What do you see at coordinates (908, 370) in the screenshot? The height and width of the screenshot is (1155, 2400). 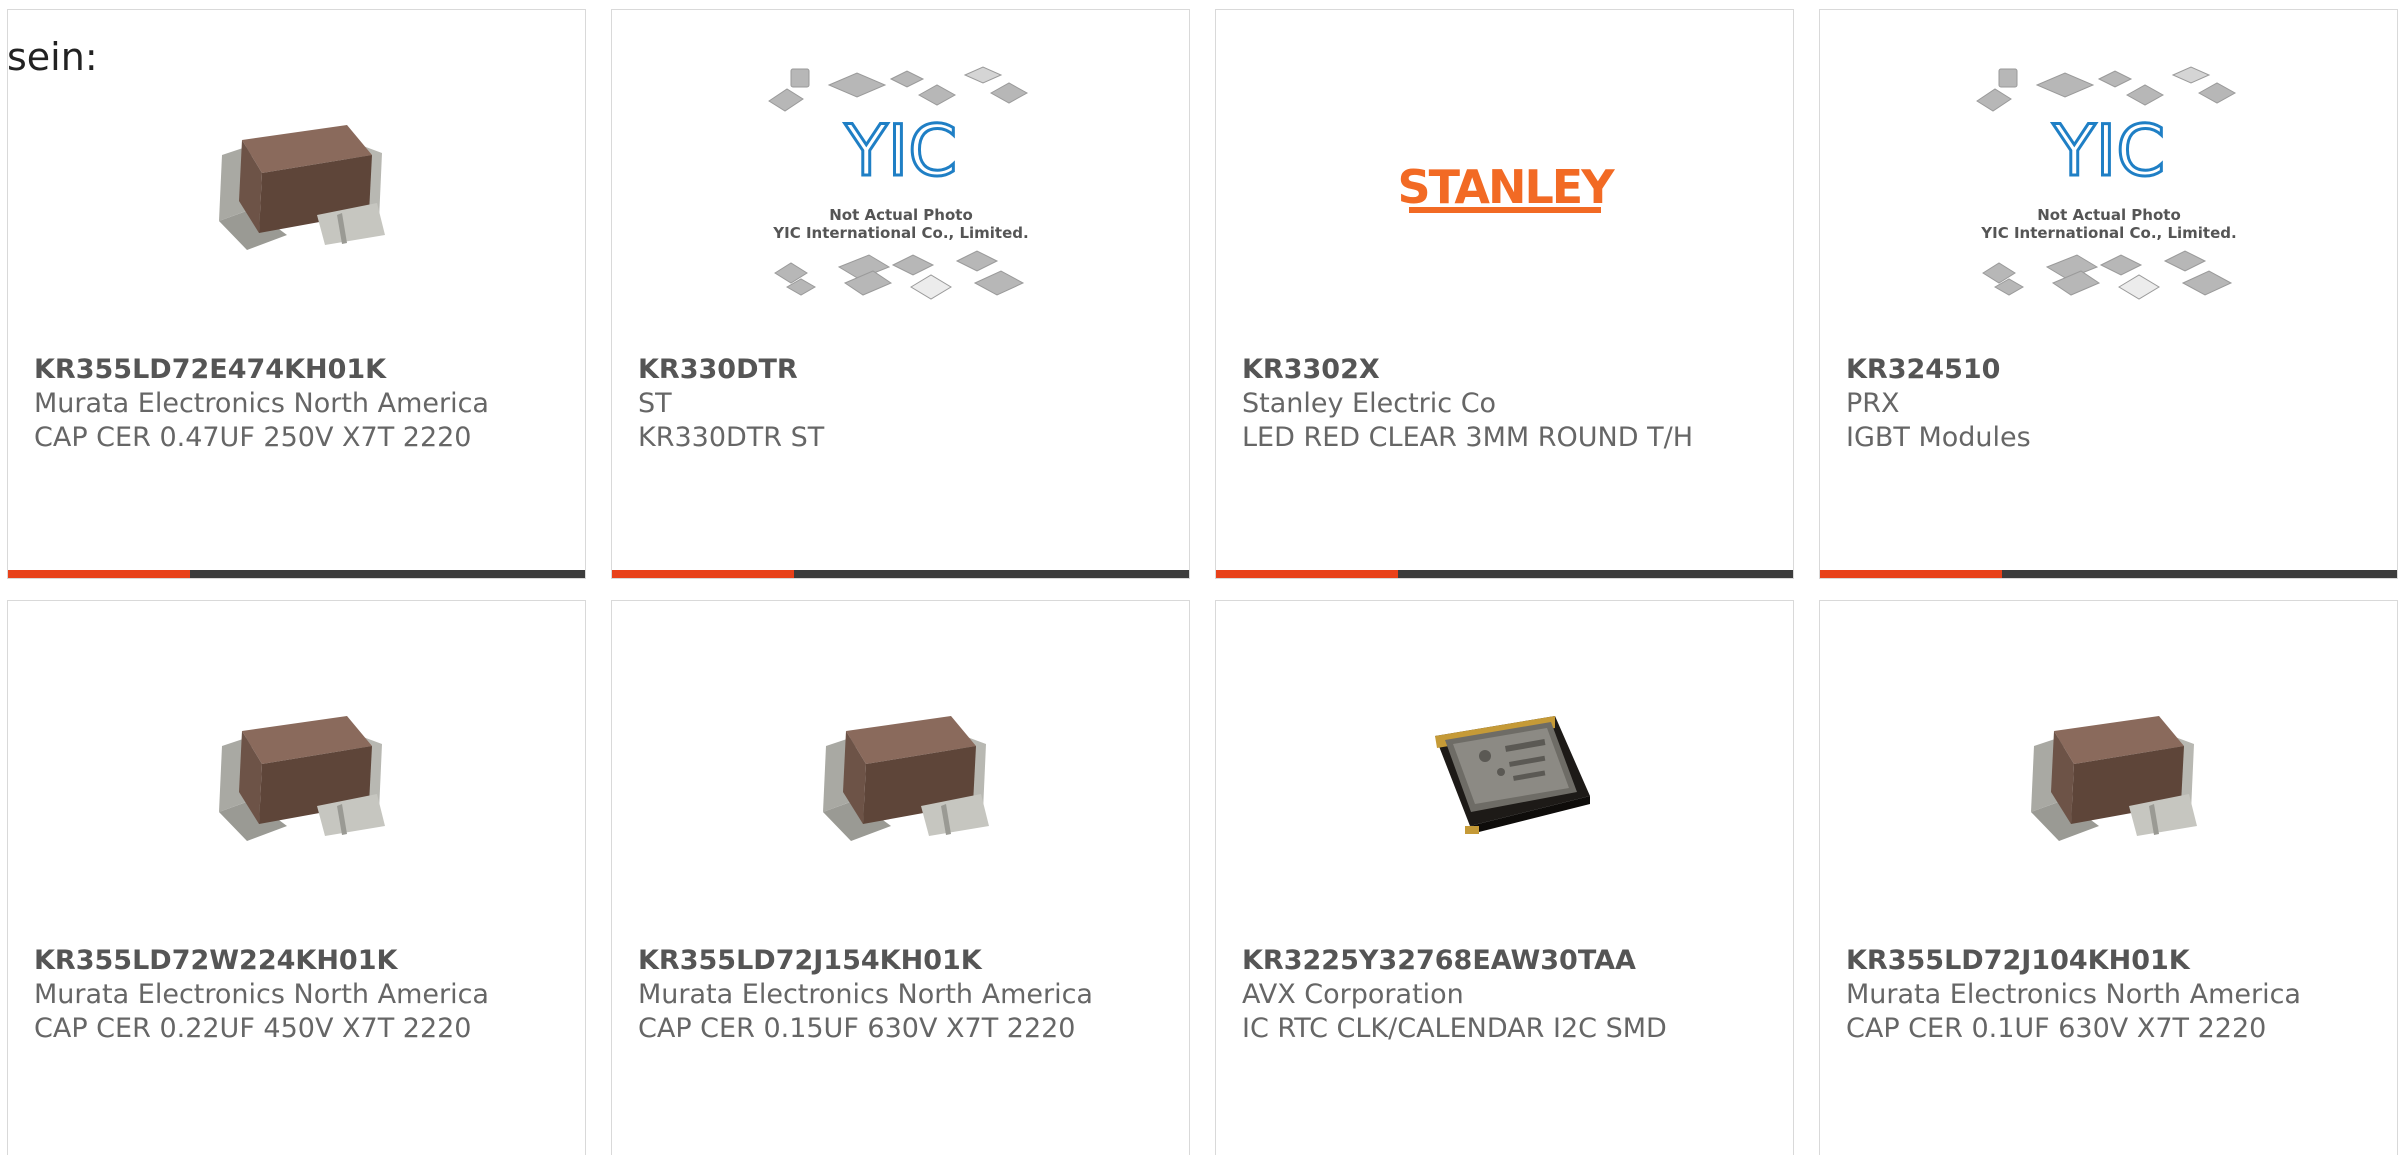 I see `part-number-link: KR330DTR` at bounding box center [908, 370].